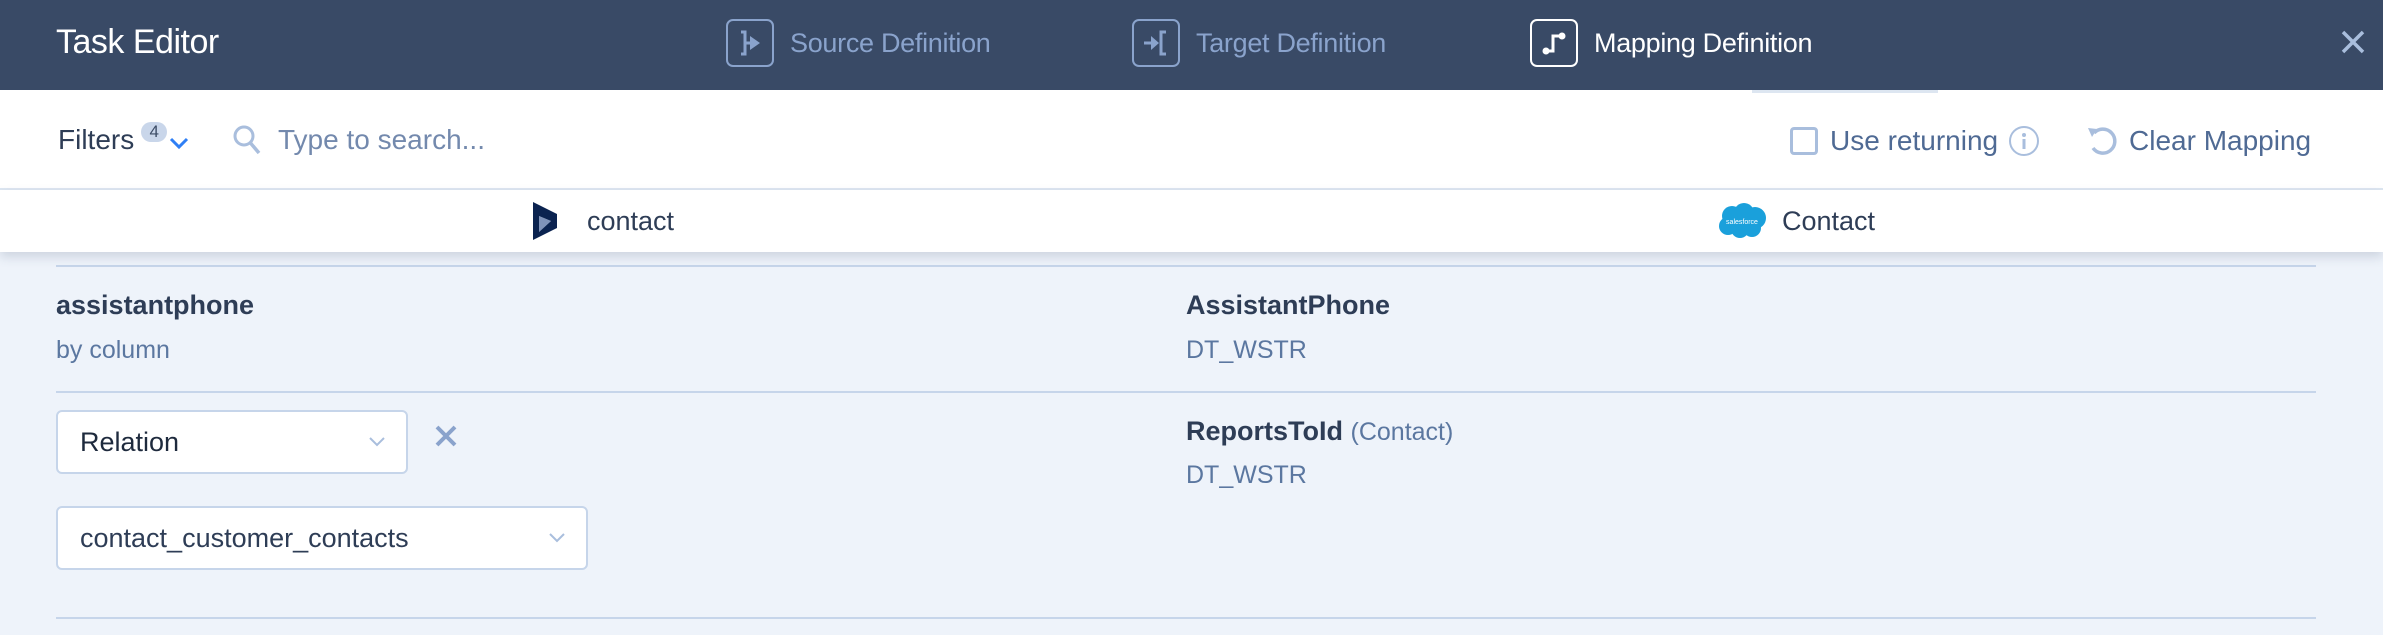 This screenshot has height=635, width=2383. I want to click on salesforce-logo-icon: salesforce, so click(1742, 220).